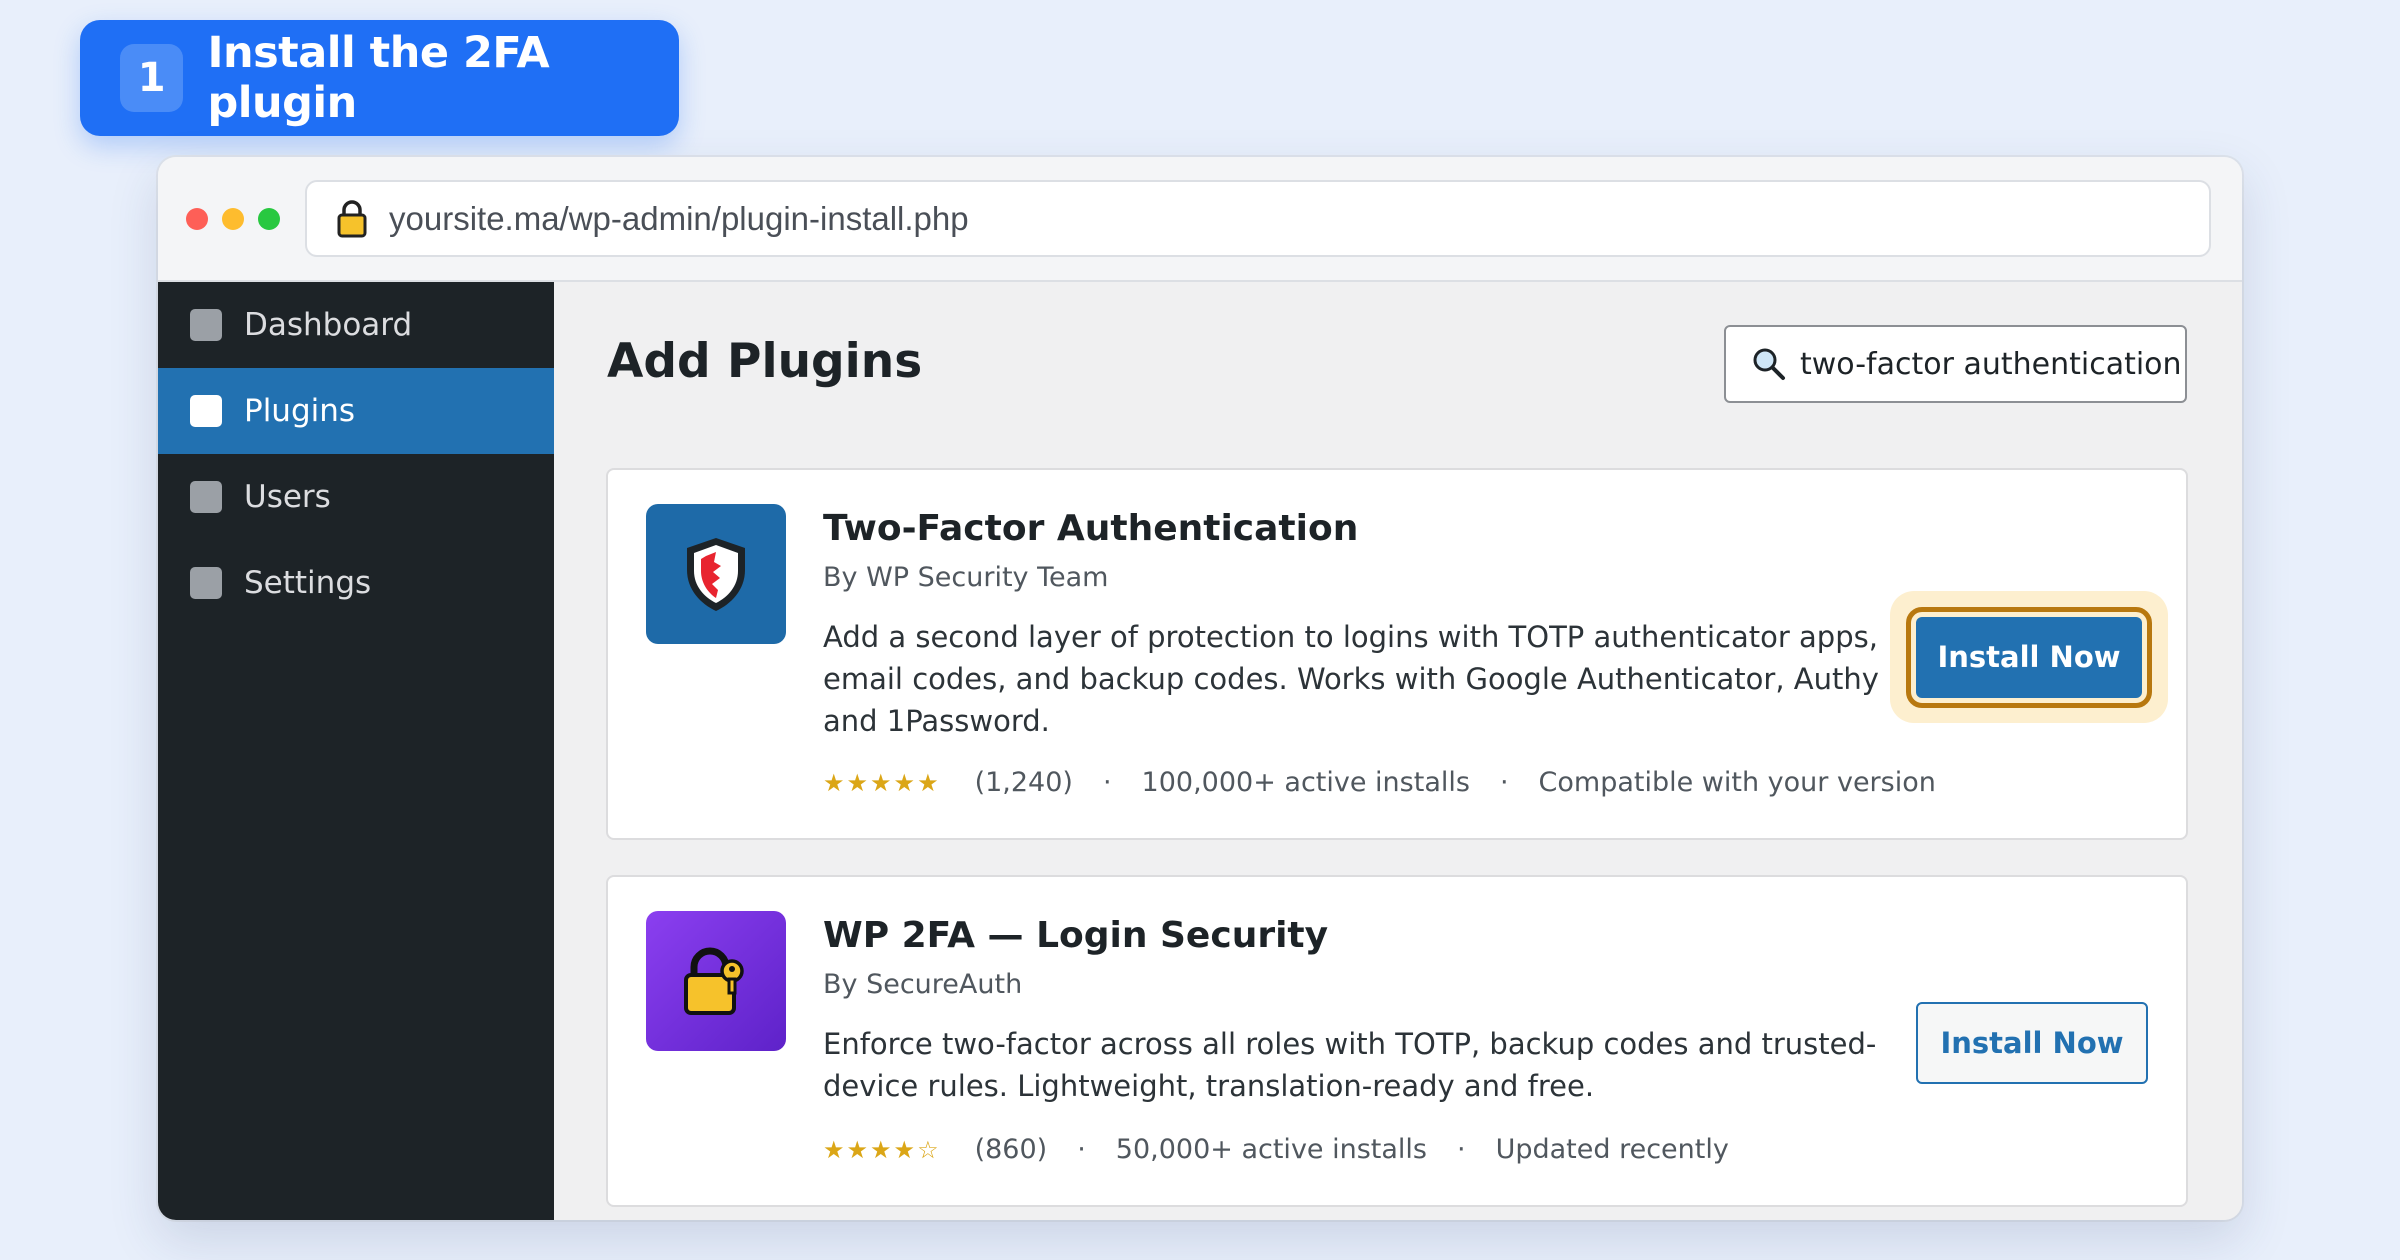  Describe the element at coordinates (206, 411) in the screenshot. I see `plugins-icon` at that location.